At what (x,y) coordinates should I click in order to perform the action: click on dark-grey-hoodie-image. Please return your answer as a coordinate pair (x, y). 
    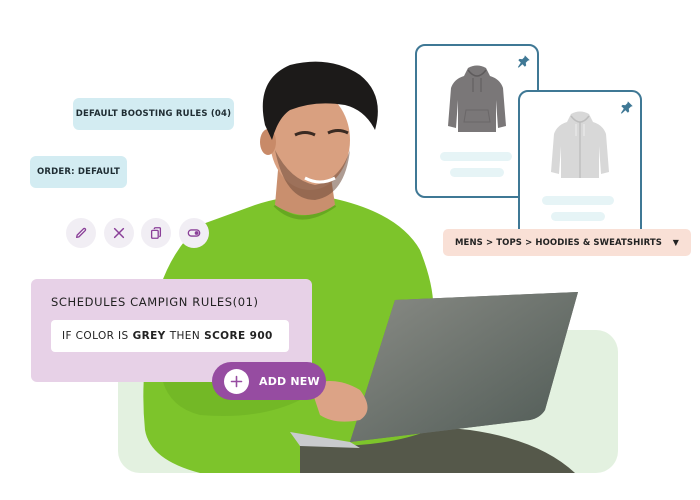
    Looking at the image, I should click on (477, 98).